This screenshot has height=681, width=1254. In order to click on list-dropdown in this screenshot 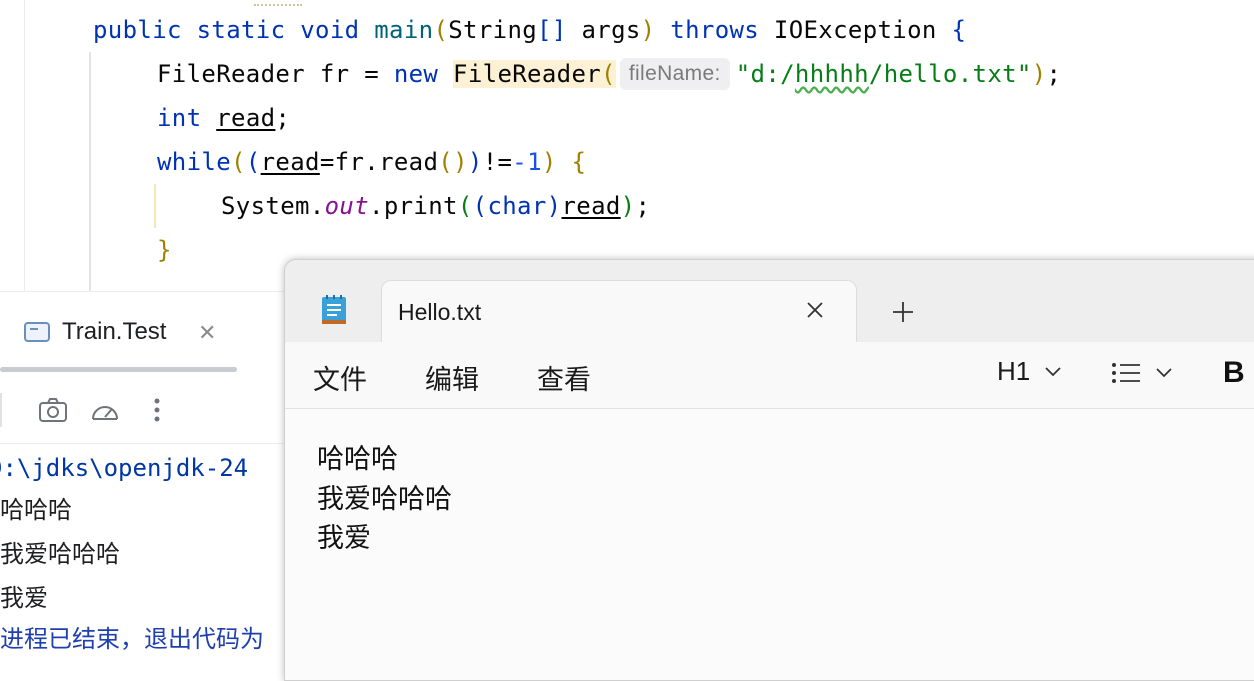, I will do `click(1142, 373)`.